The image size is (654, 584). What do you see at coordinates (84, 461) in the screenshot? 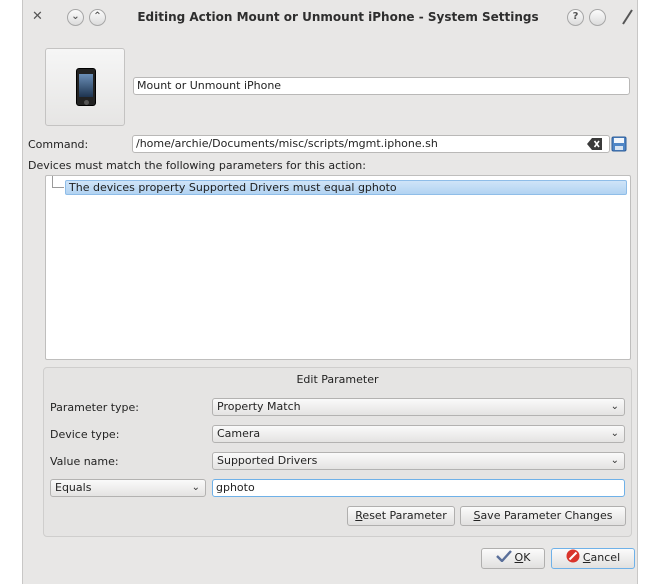
I see `value-name-label: Value name:` at bounding box center [84, 461].